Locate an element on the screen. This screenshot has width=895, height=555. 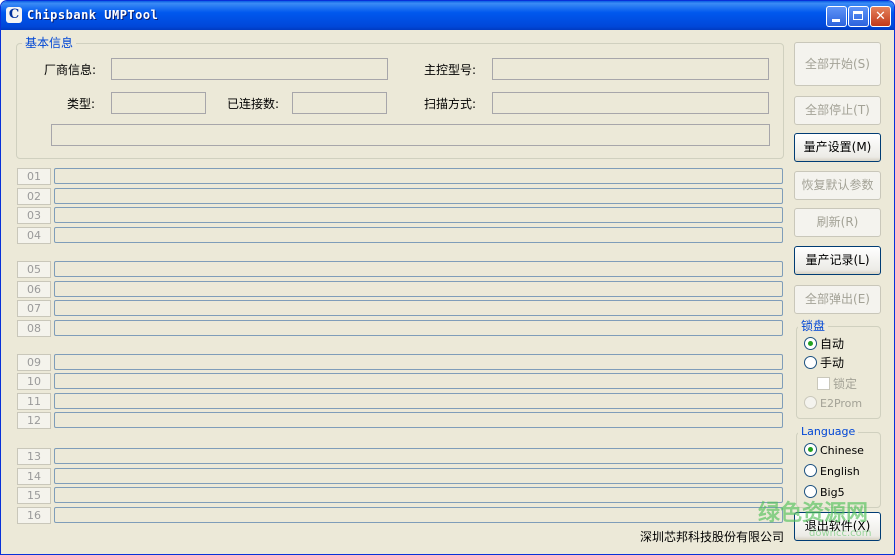
vendor-label: 厂商信息: is located at coordinates (70, 70).